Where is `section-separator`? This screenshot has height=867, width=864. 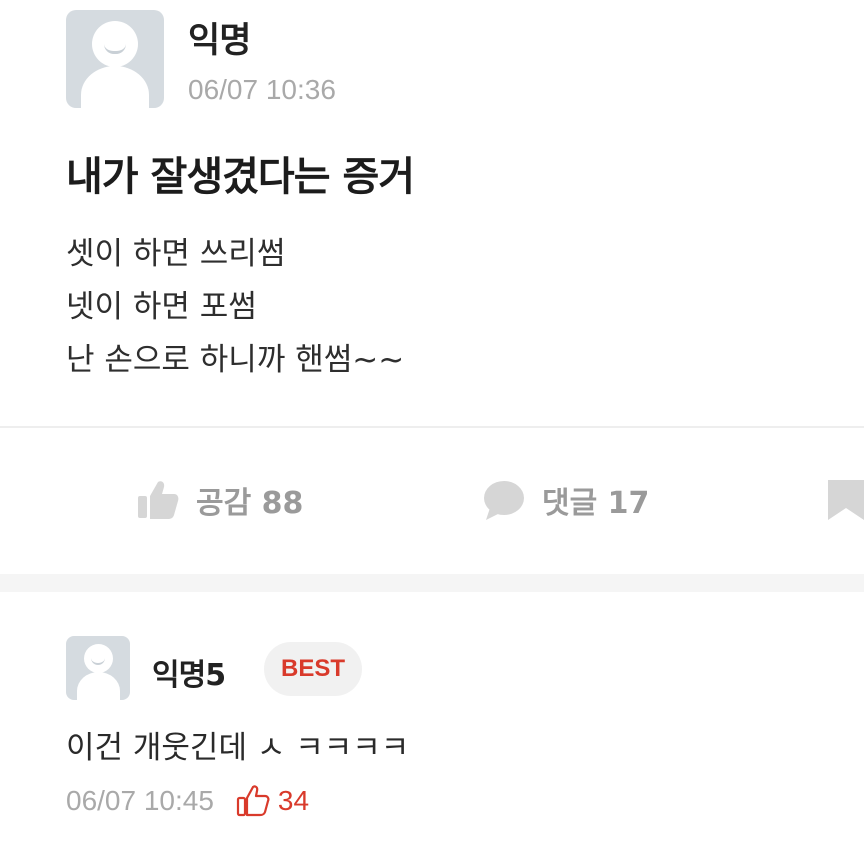
section-separator is located at coordinates (432, 583).